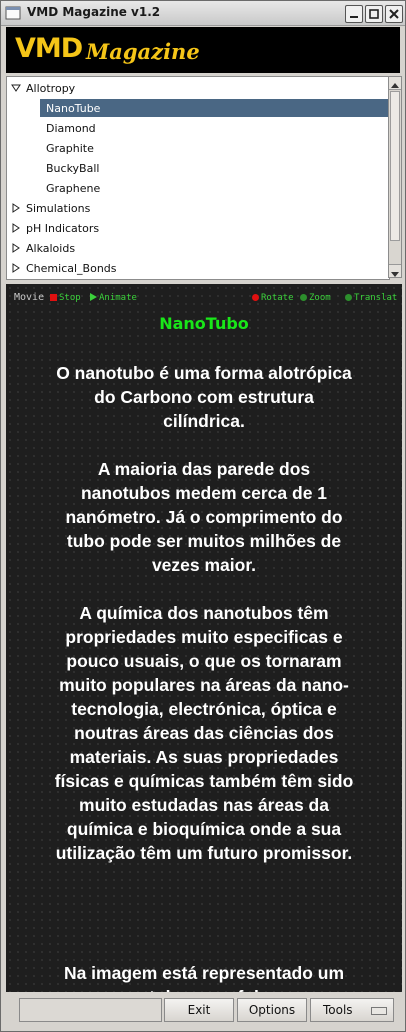 Image resolution: width=406 pixels, height=1032 pixels. I want to click on stop-control: Stop, so click(65, 298).